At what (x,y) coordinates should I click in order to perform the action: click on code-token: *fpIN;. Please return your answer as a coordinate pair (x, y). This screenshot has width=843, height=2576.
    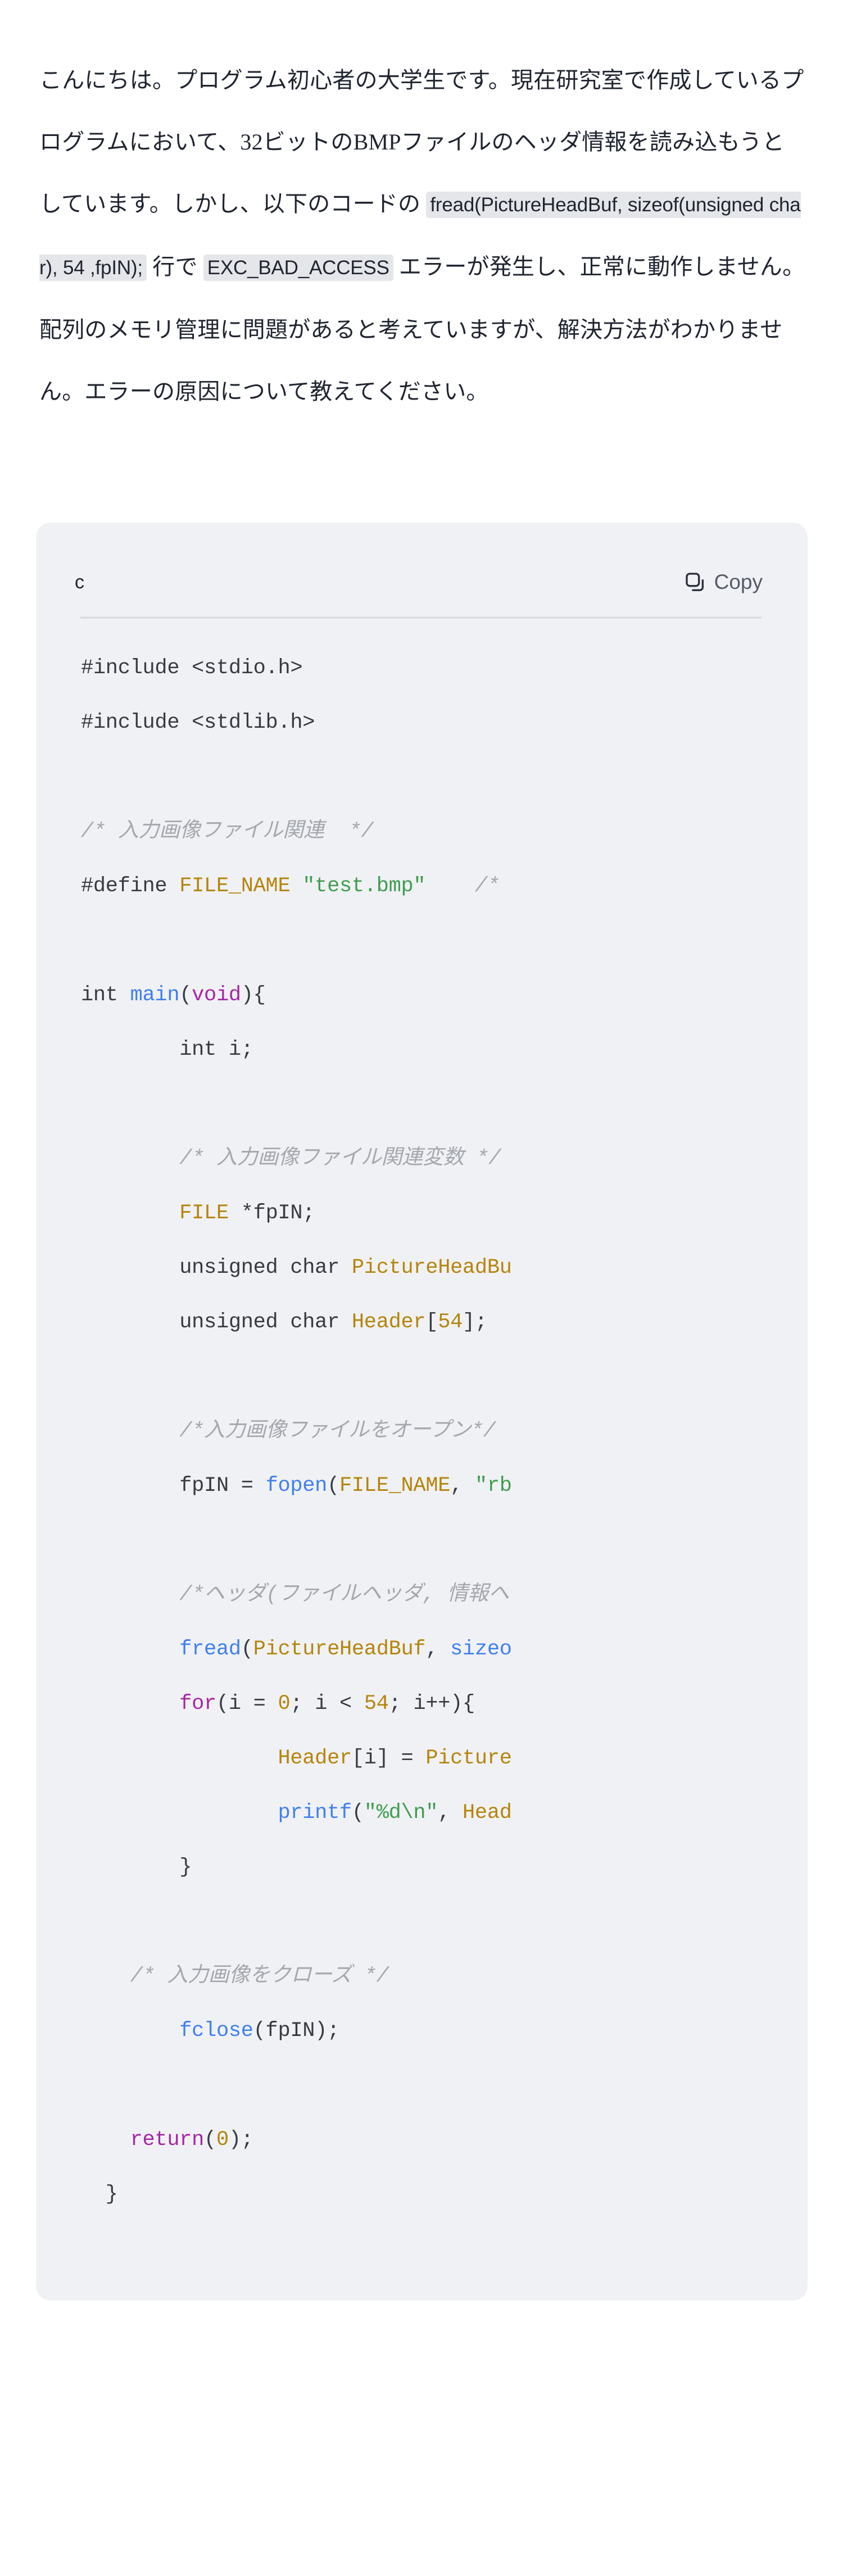
    Looking at the image, I should click on (272, 1213).